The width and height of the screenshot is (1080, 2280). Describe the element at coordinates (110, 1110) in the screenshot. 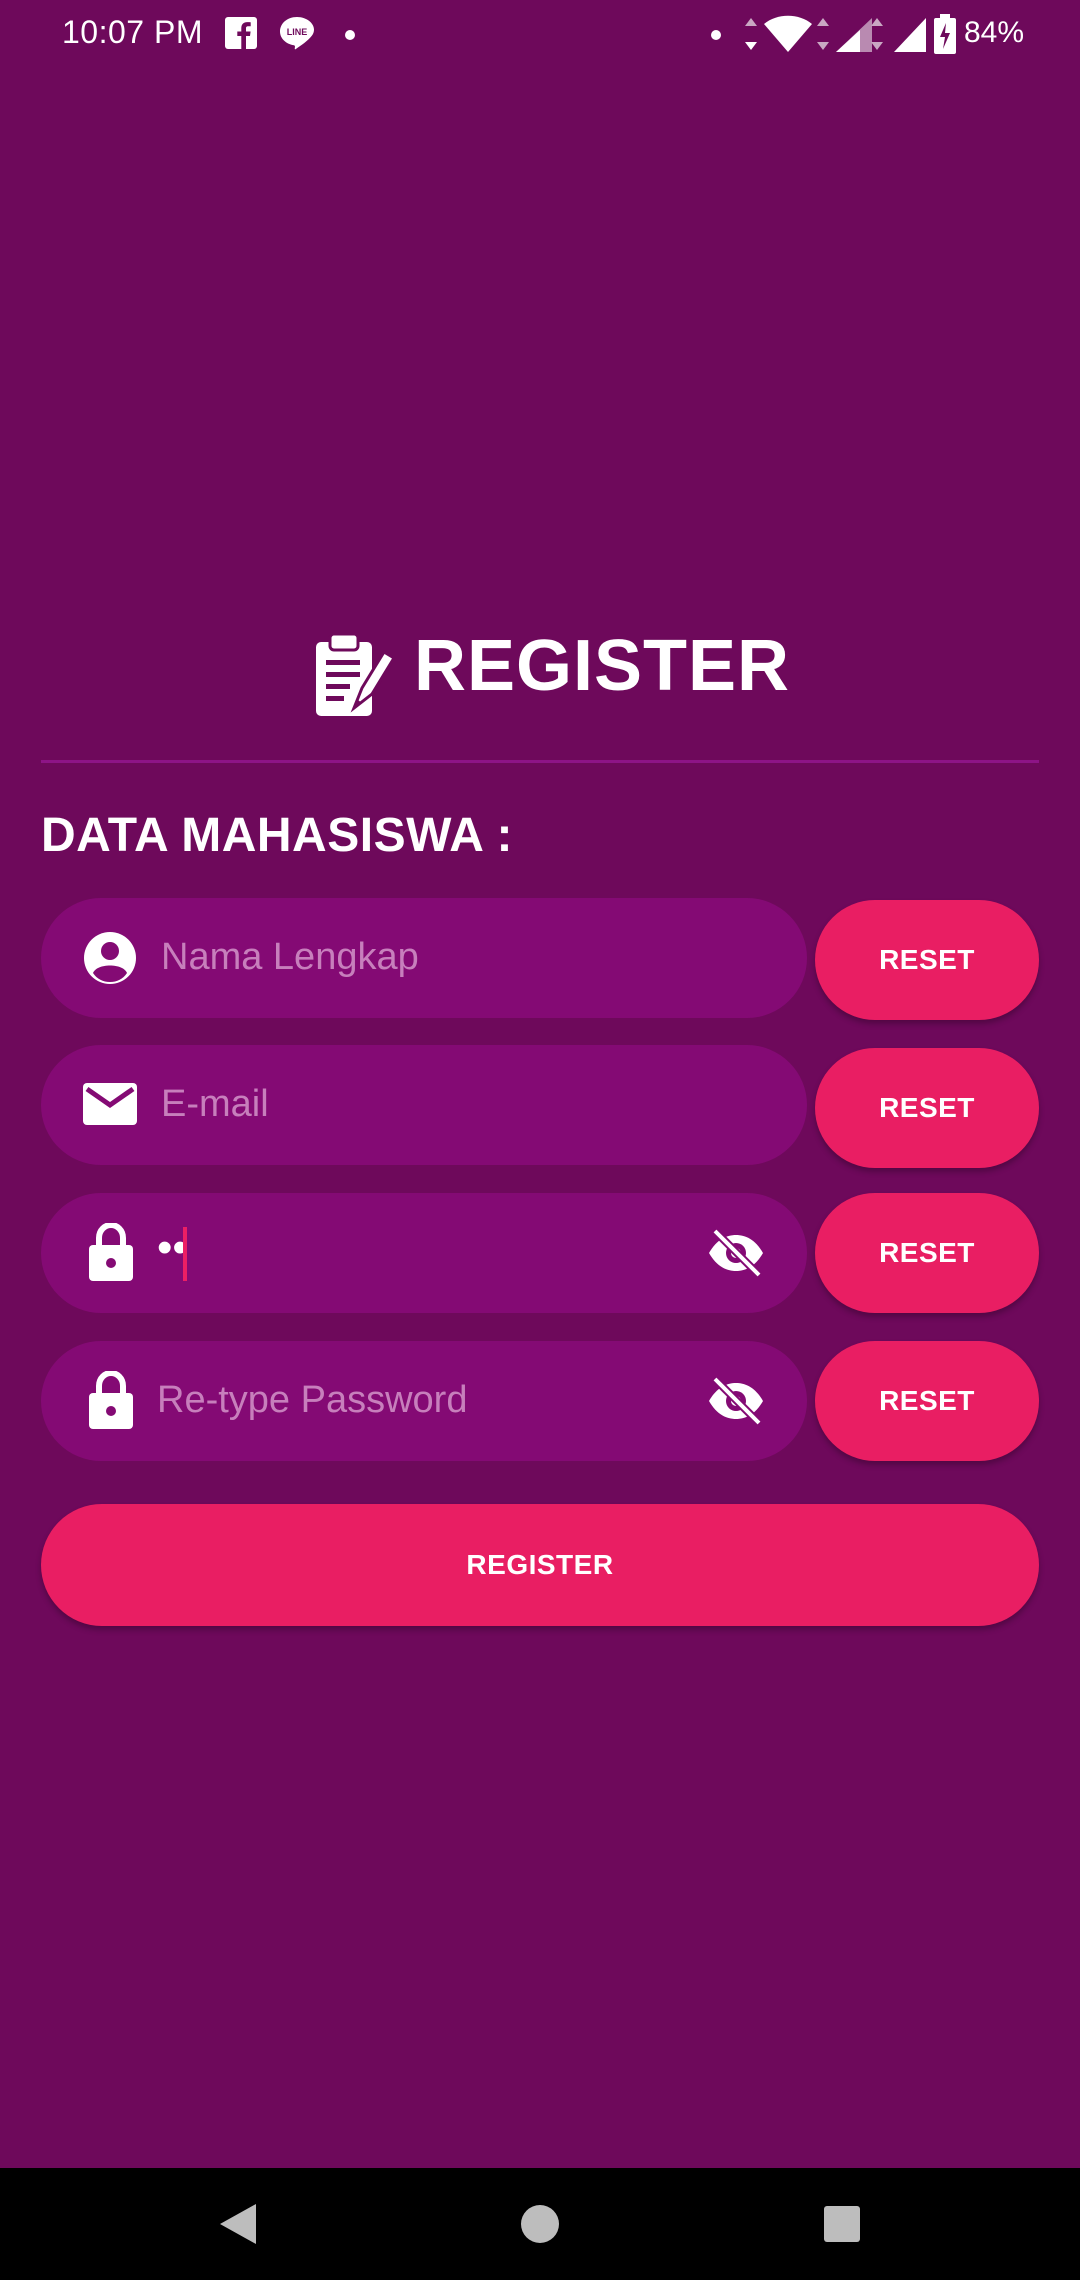

I see `email-icon` at that location.